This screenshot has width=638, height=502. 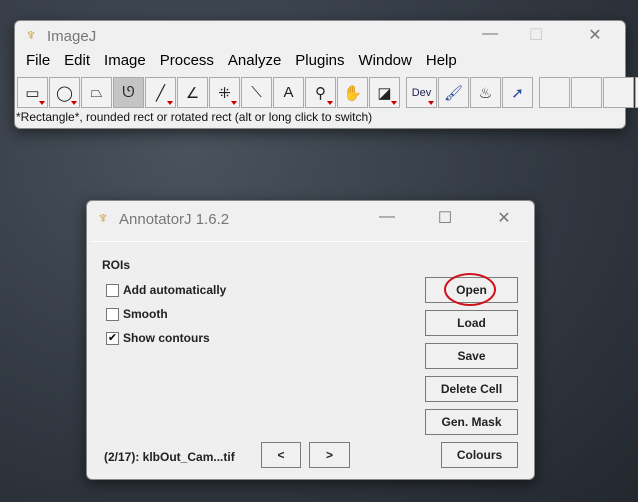 I want to click on oval-tool: ◯, so click(x=64, y=92).